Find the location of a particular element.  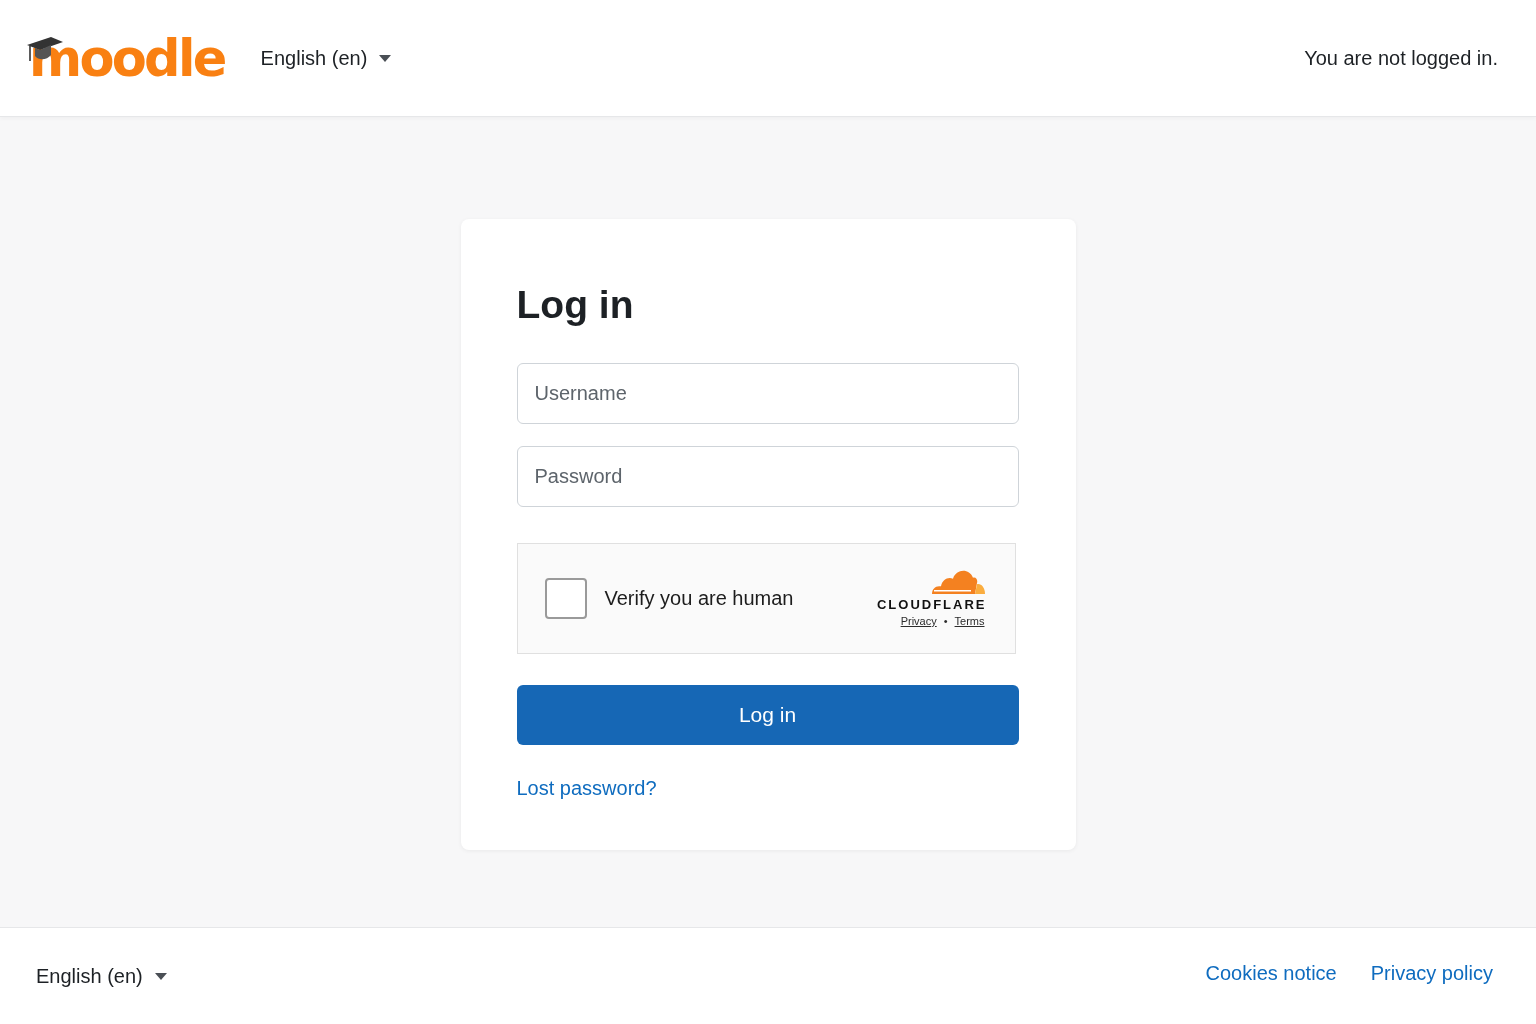

brand-name: CLOUDFLARE is located at coordinates (931, 604).